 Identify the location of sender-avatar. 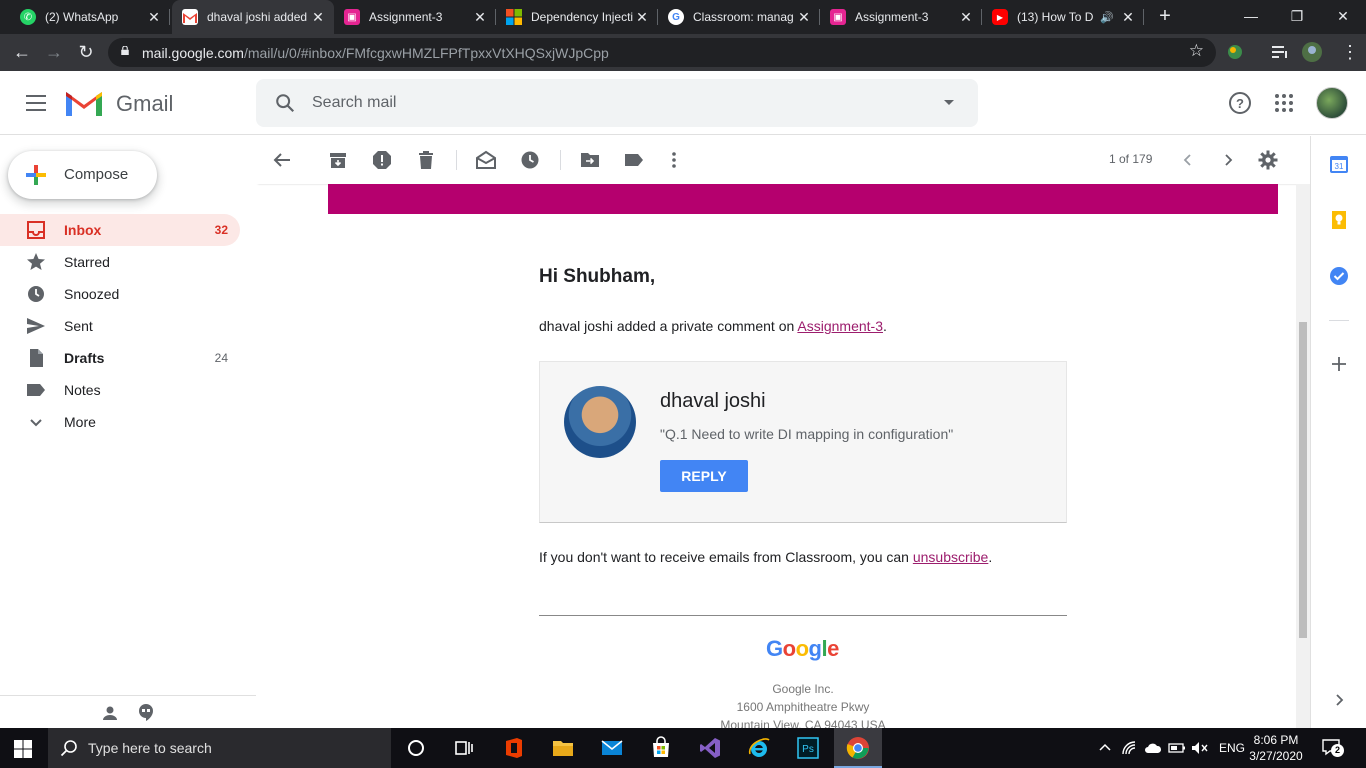
(600, 422).